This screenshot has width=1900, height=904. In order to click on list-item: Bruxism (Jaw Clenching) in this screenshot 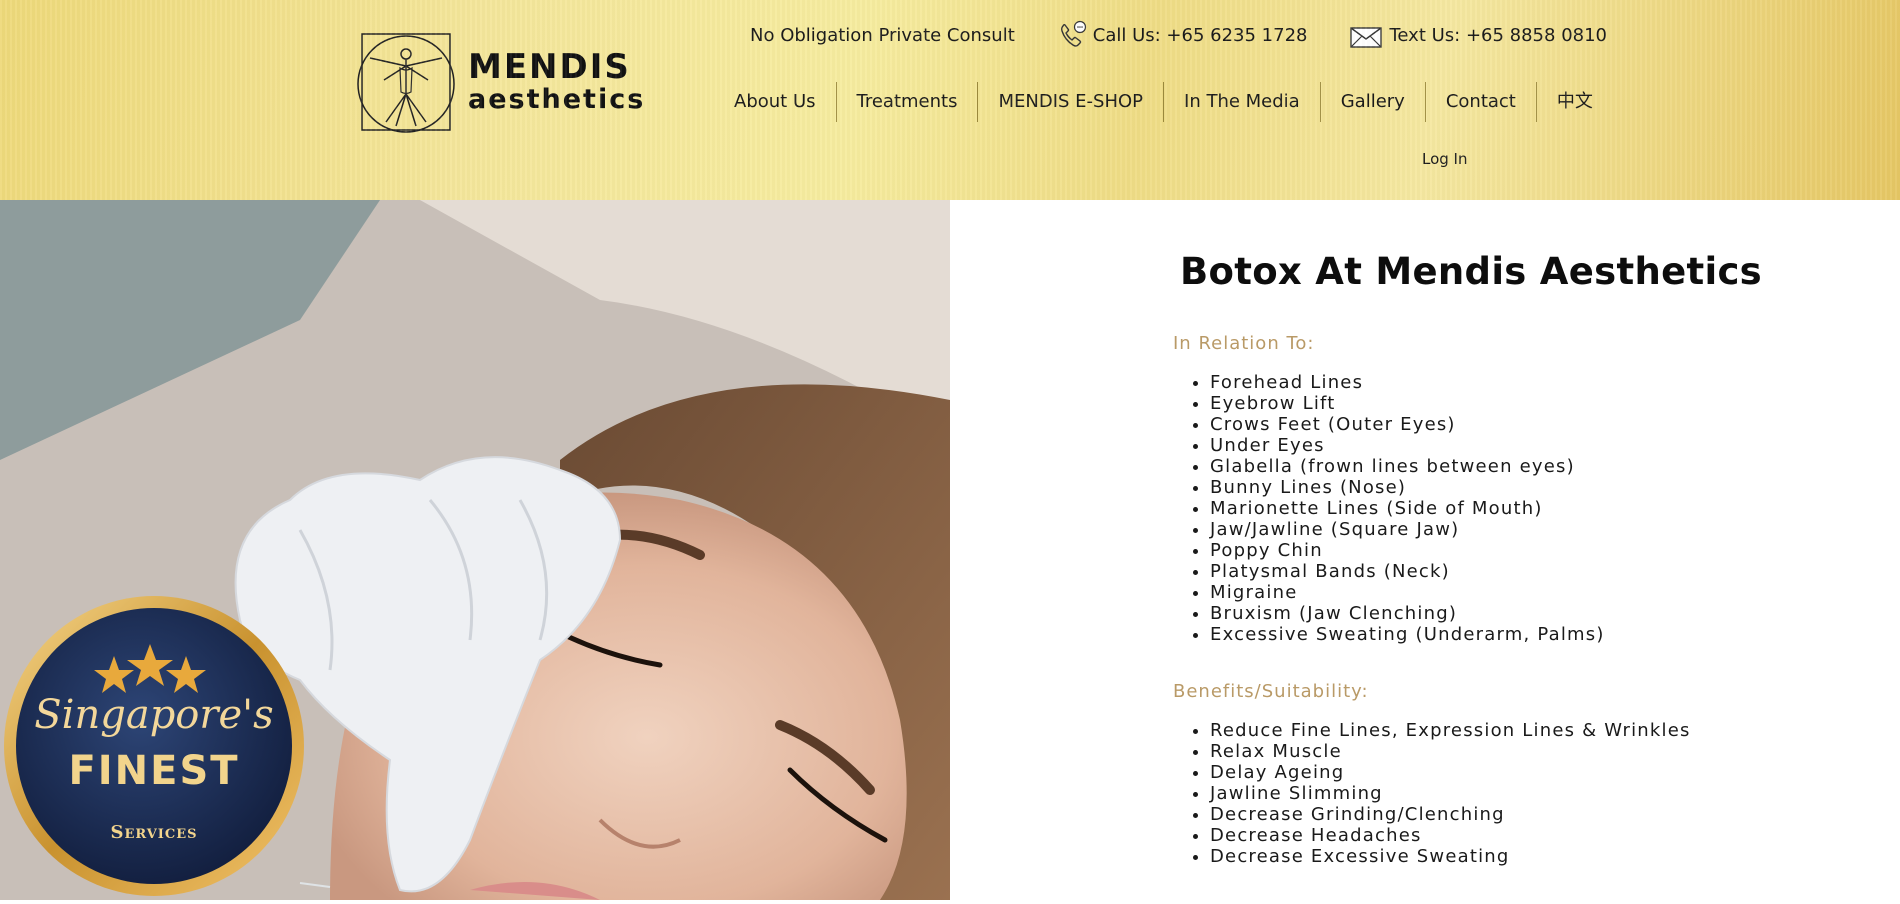, I will do `click(1535, 613)`.